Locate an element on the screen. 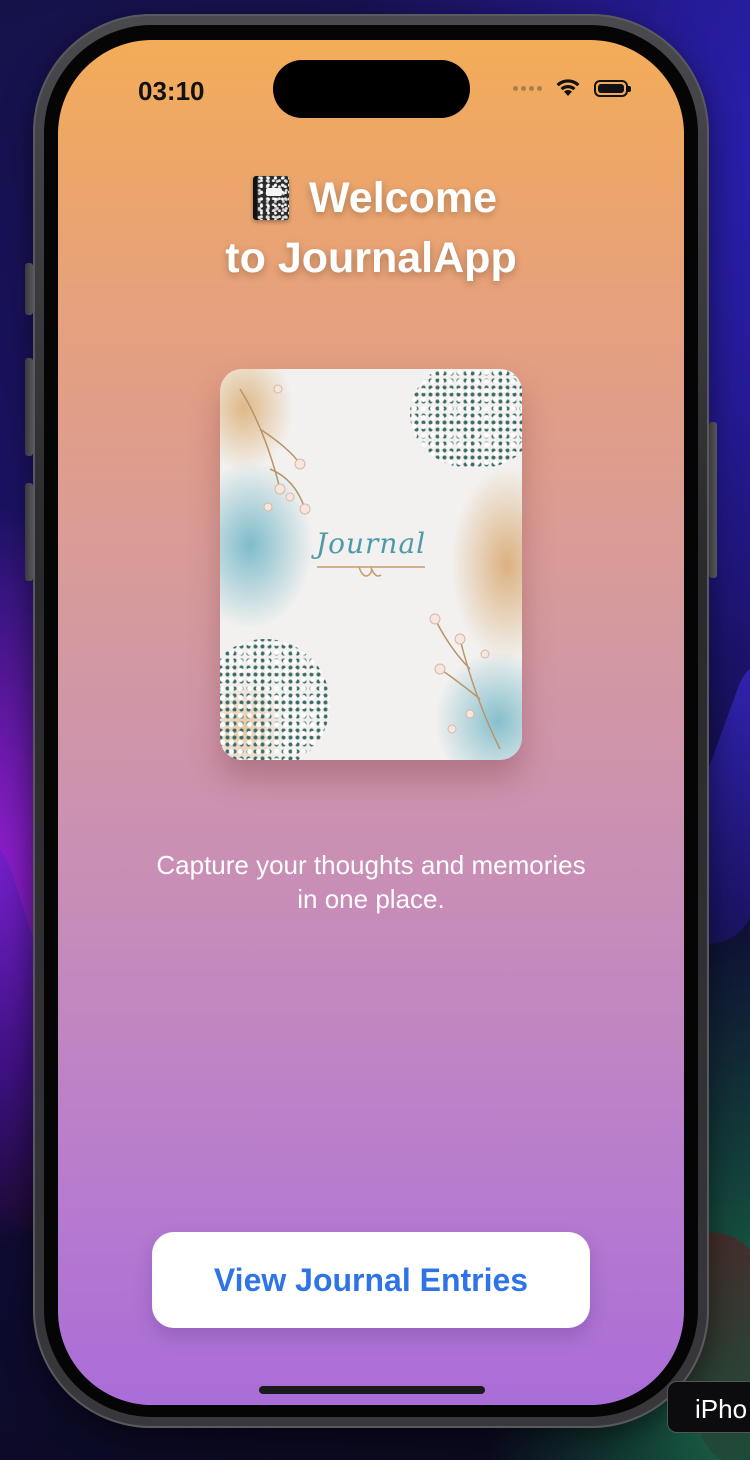  status-time: 03:10 is located at coordinates (171, 91).